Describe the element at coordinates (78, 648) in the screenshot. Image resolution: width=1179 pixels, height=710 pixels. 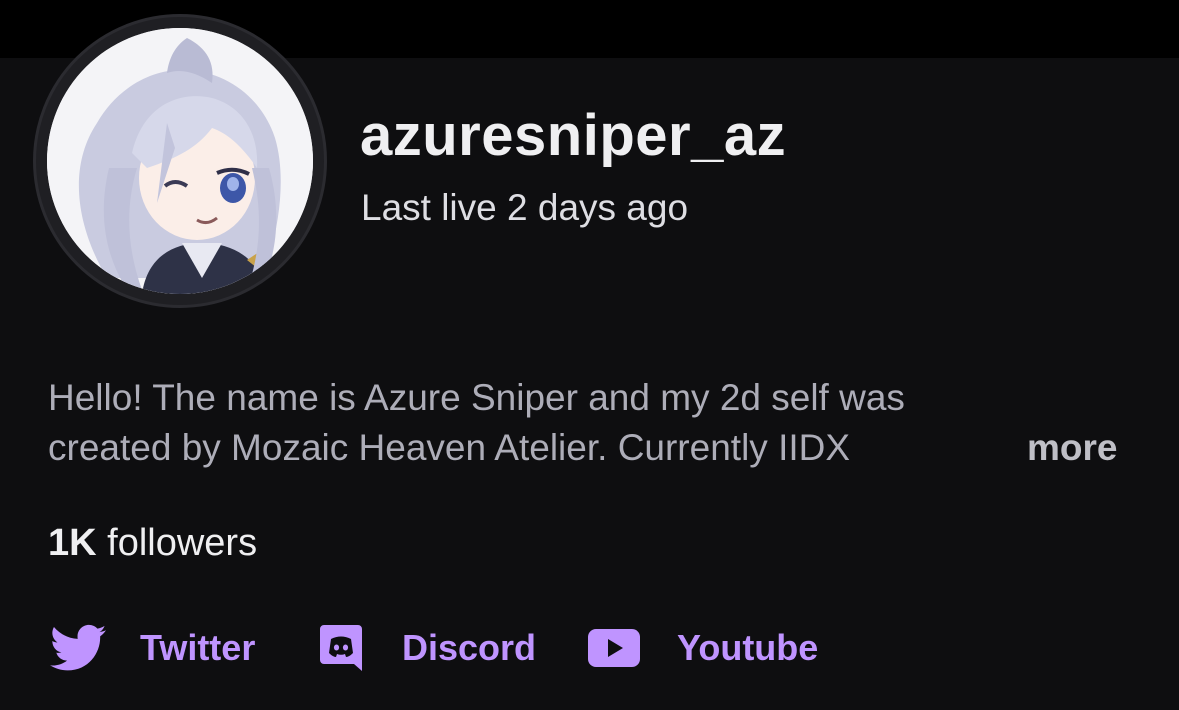
I see `twitter-bird-icon` at that location.